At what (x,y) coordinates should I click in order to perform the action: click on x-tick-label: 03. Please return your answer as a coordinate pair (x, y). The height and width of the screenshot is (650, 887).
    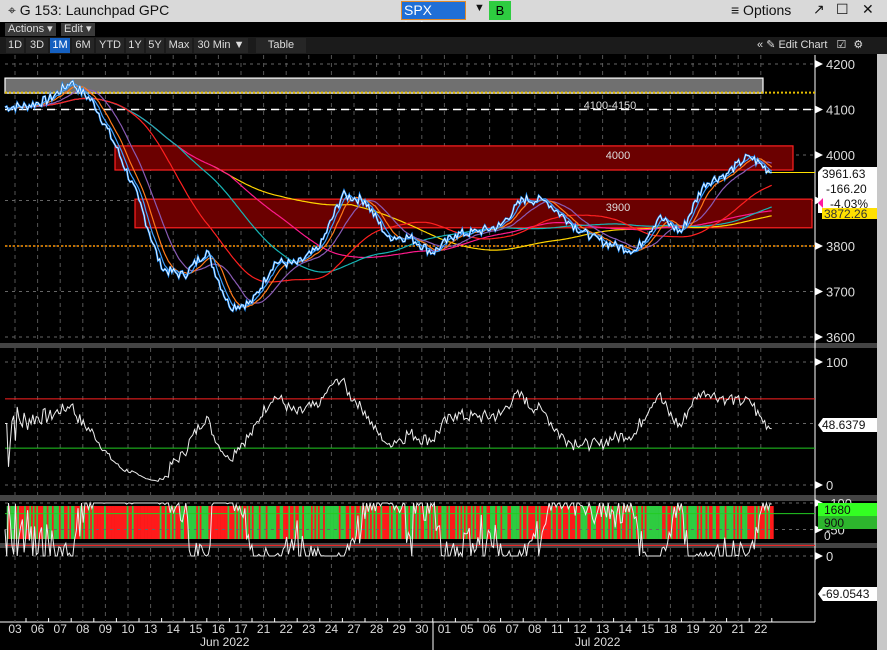
    Looking at the image, I should click on (15, 629).